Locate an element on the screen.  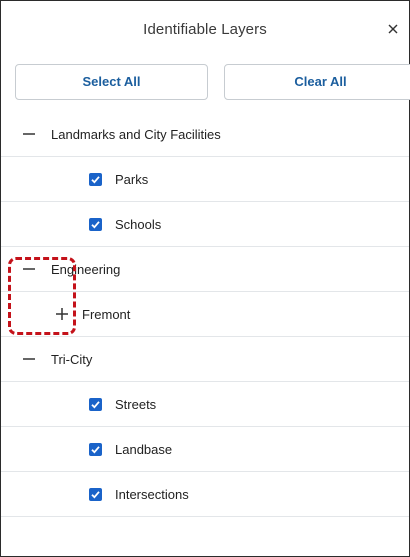
layer-label: Schools is located at coordinates (138, 224).